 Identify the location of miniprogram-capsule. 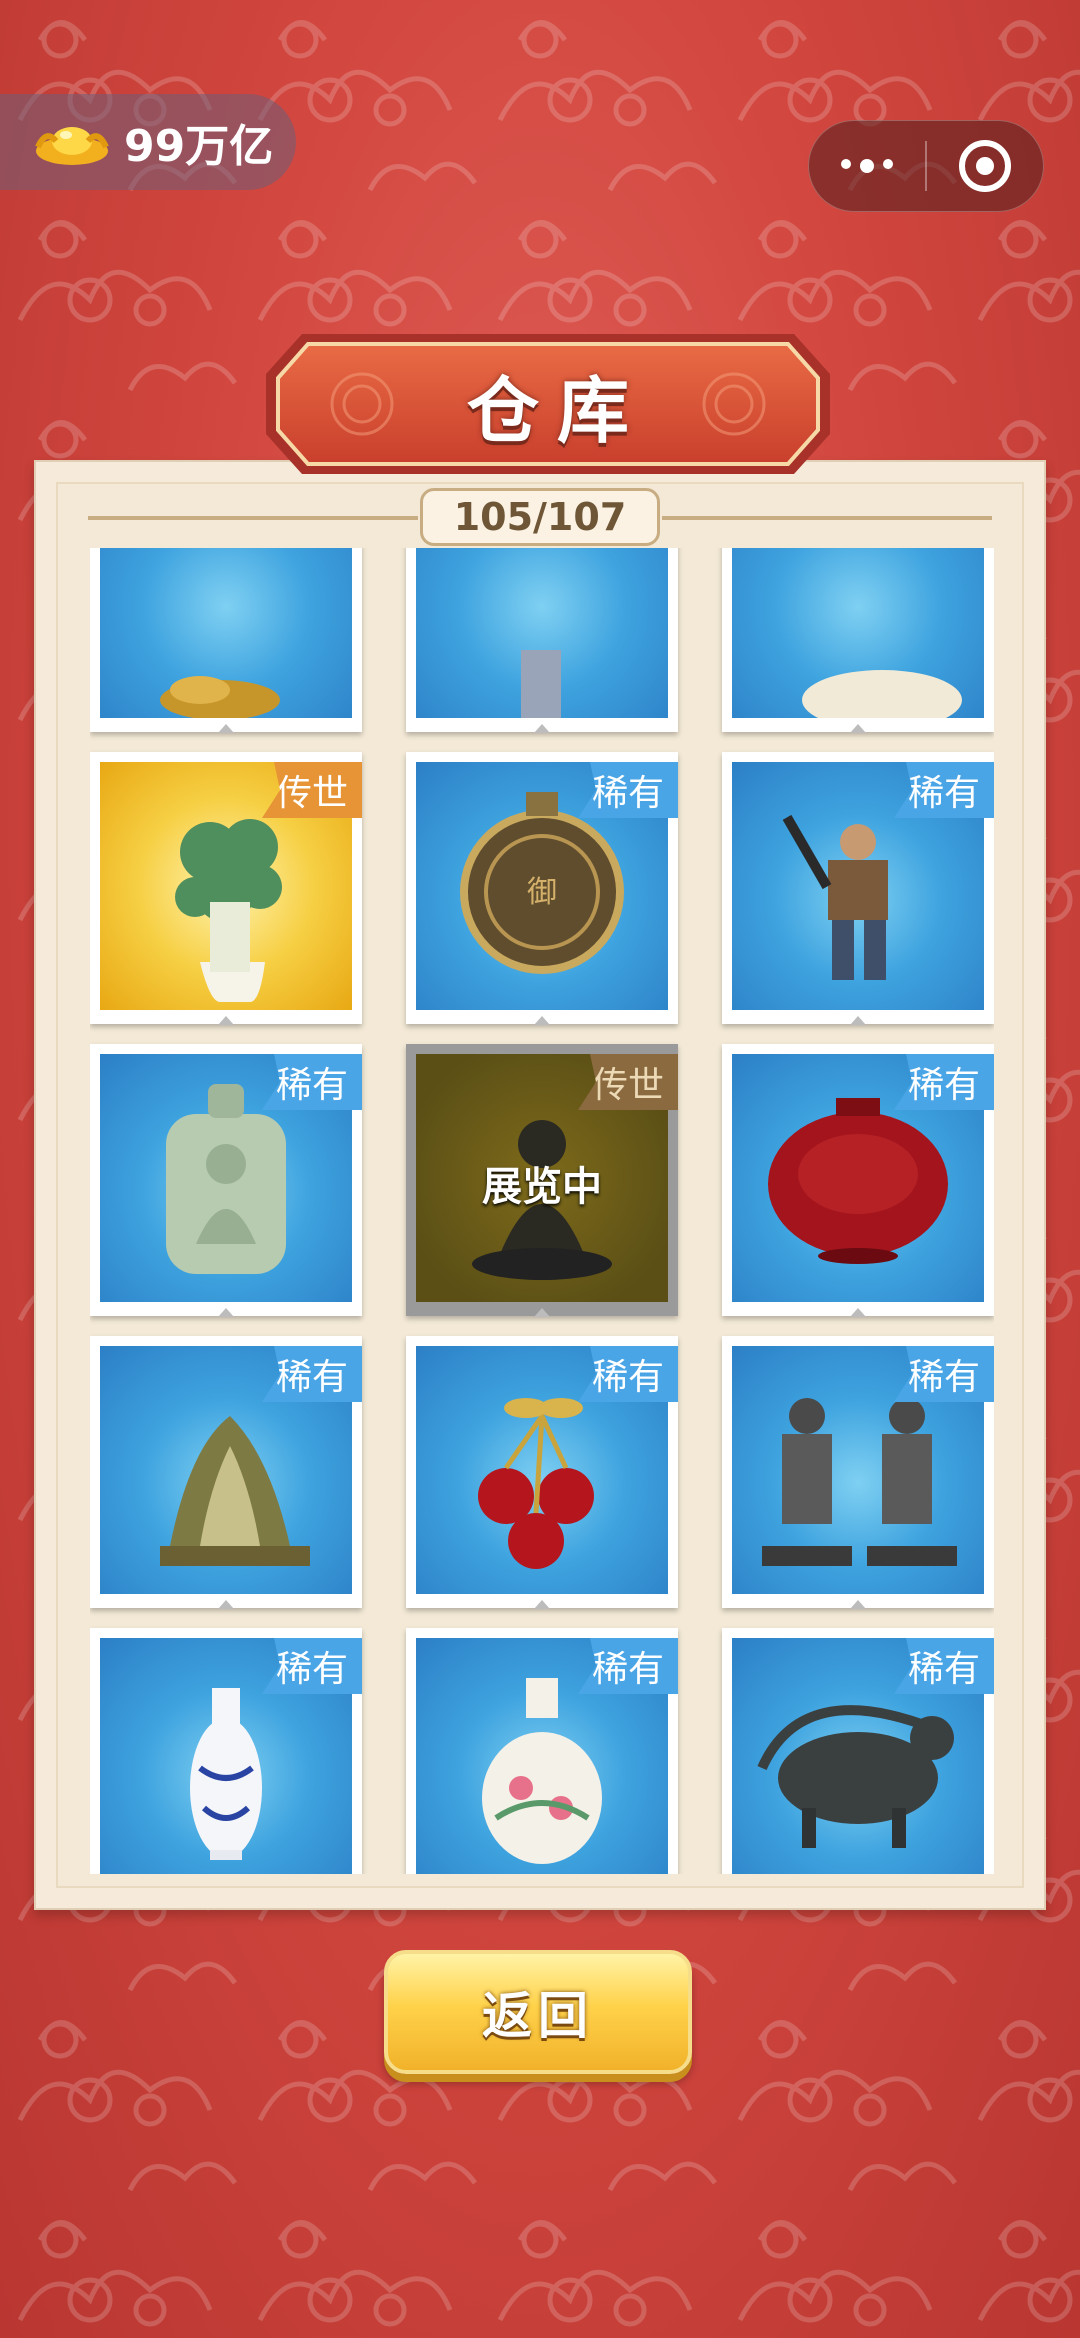
(926, 166).